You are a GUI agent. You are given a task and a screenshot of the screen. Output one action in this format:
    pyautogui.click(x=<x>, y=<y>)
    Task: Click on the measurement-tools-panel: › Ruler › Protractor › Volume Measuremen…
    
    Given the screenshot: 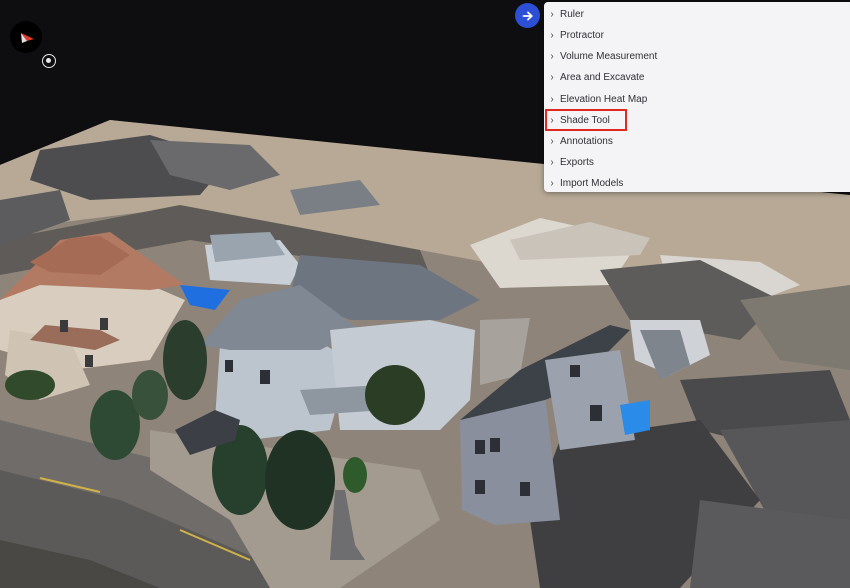 What is the action you would take?
    pyautogui.click(x=697, y=97)
    